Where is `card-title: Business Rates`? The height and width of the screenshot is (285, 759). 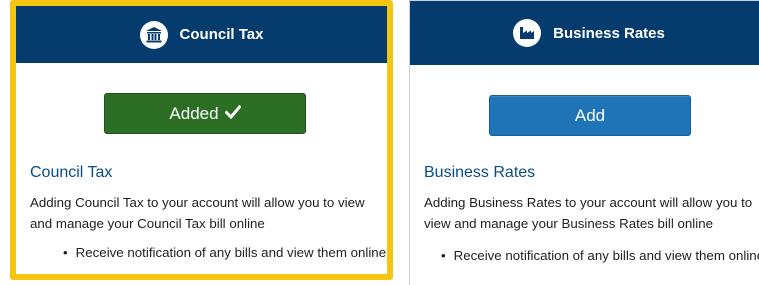
card-title: Business Rates is located at coordinates (480, 172).